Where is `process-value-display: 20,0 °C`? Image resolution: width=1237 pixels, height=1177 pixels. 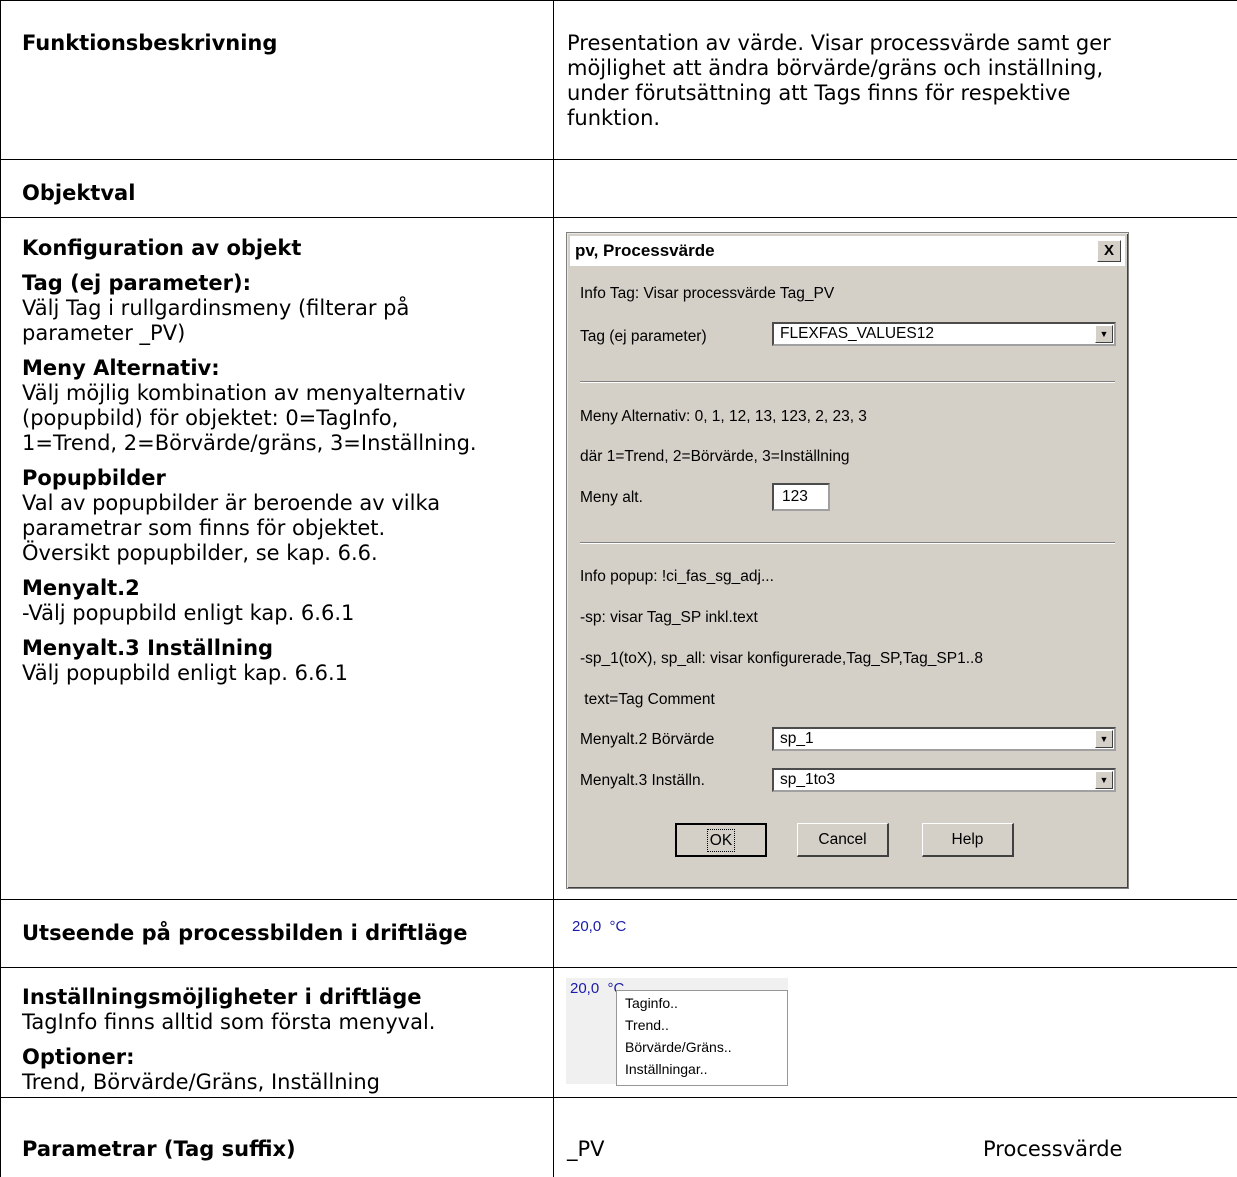 process-value-display: 20,0 °C is located at coordinates (599, 926).